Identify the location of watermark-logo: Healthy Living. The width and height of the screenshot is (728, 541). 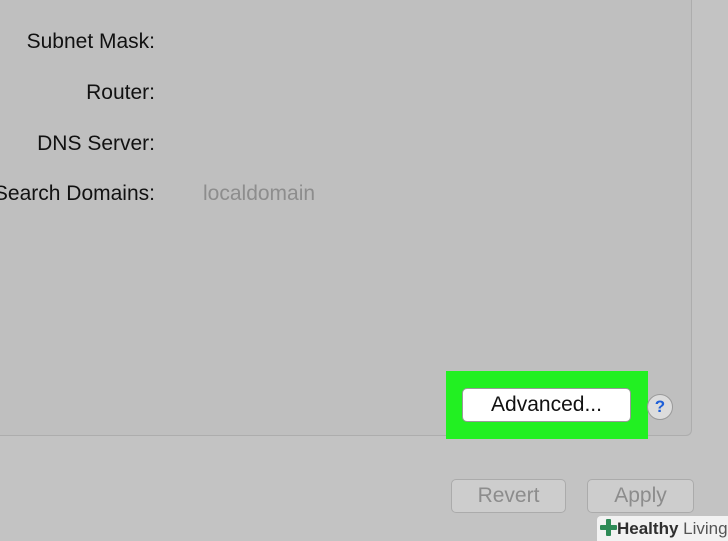
(662, 528).